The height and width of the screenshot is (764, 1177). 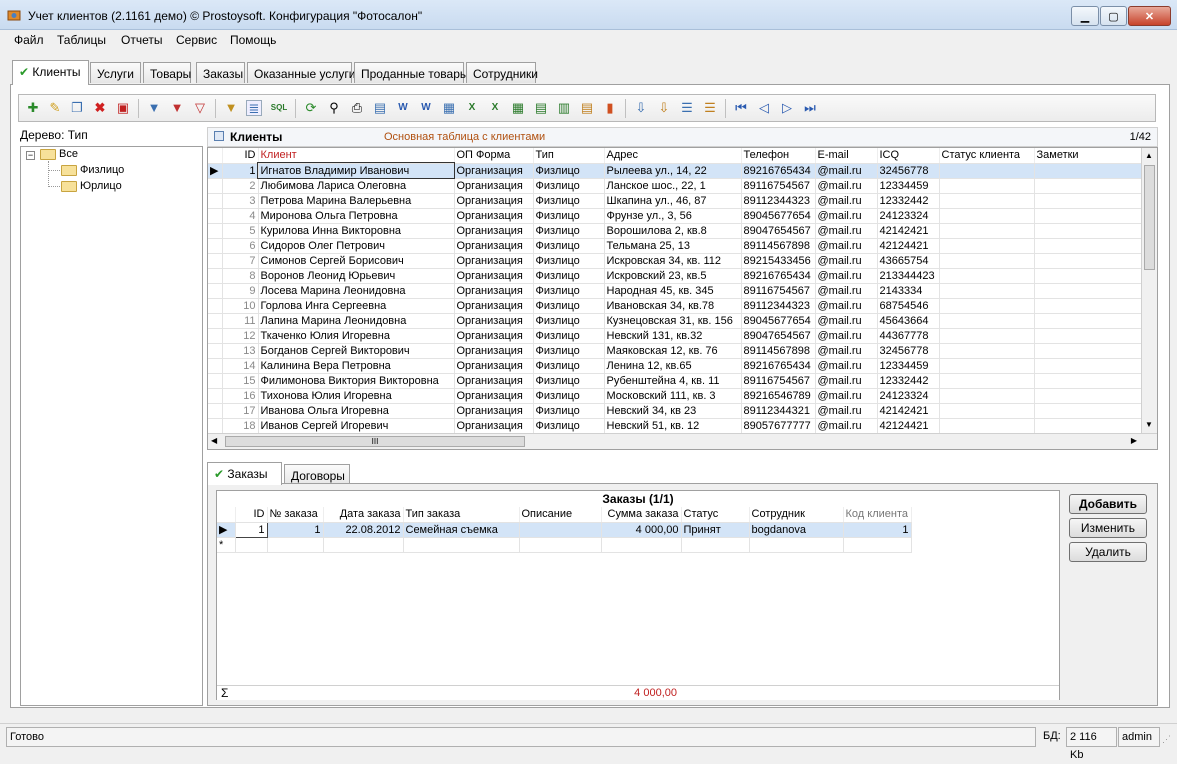 I want to click on scroll-left-icon: ◀, so click(x=214, y=440).